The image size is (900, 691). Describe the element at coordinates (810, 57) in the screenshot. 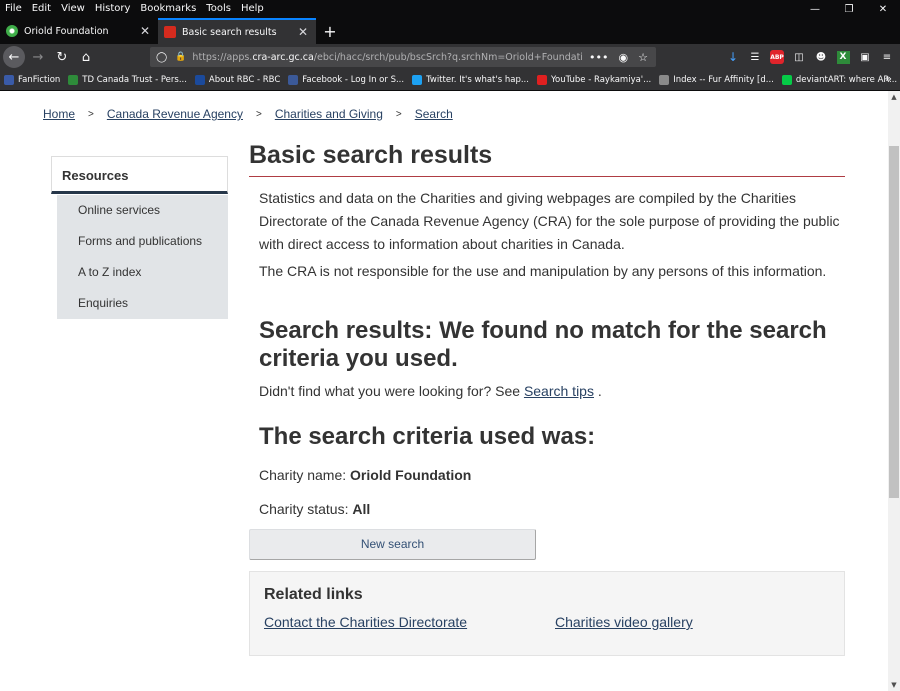

I see `toolbar-right: ↓ ☰ ABP ◫ ☻ X ▣ ≡` at that location.